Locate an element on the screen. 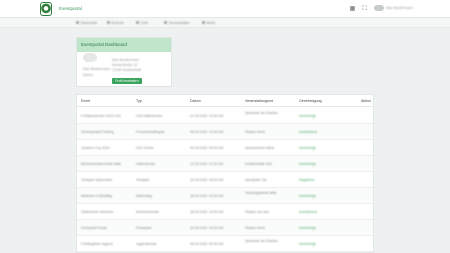  table-cell-date: 15.03.2024, 18:00 Uhr is located at coordinates (207, 180).